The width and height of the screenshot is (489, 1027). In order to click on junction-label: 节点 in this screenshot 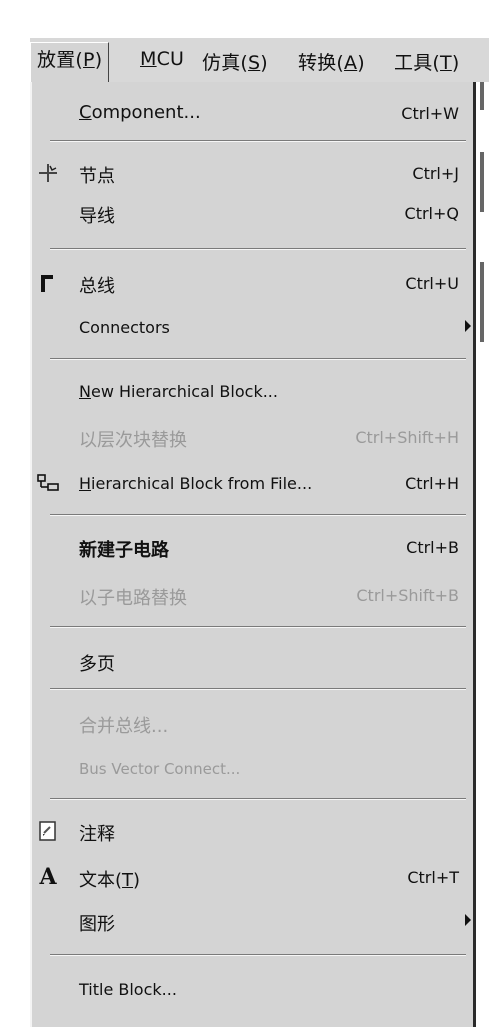, I will do `click(97, 176)`.